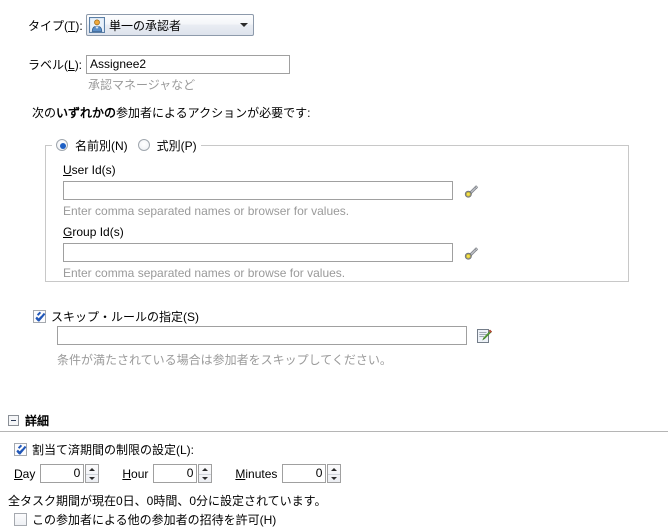 Image resolution: width=668 pixels, height=530 pixels. I want to click on participant-mode-radios: 名前別(N) 式別(P), so click(126, 145).